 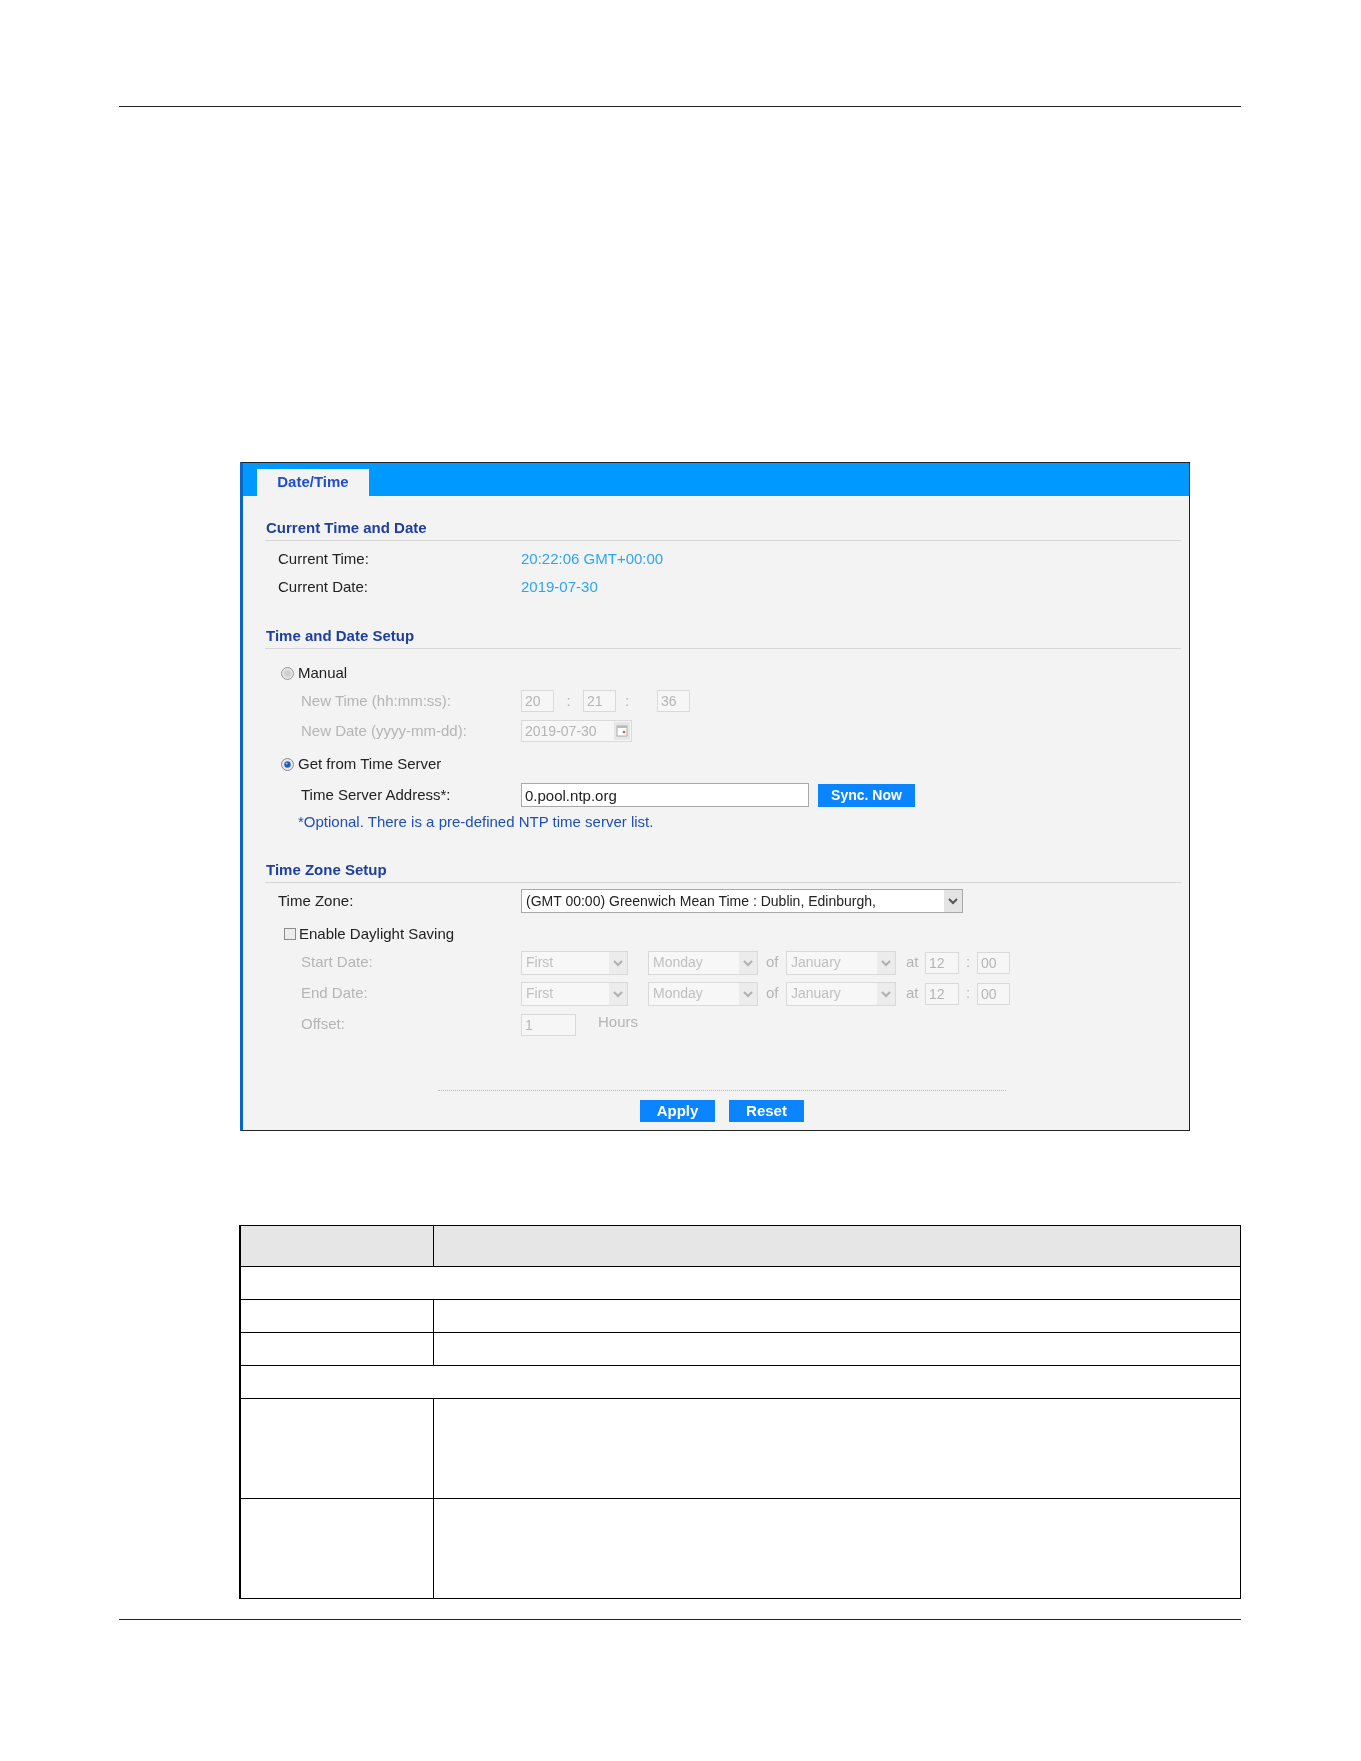 What do you see at coordinates (323, 1024) in the screenshot?
I see `field-label: Offset:` at bounding box center [323, 1024].